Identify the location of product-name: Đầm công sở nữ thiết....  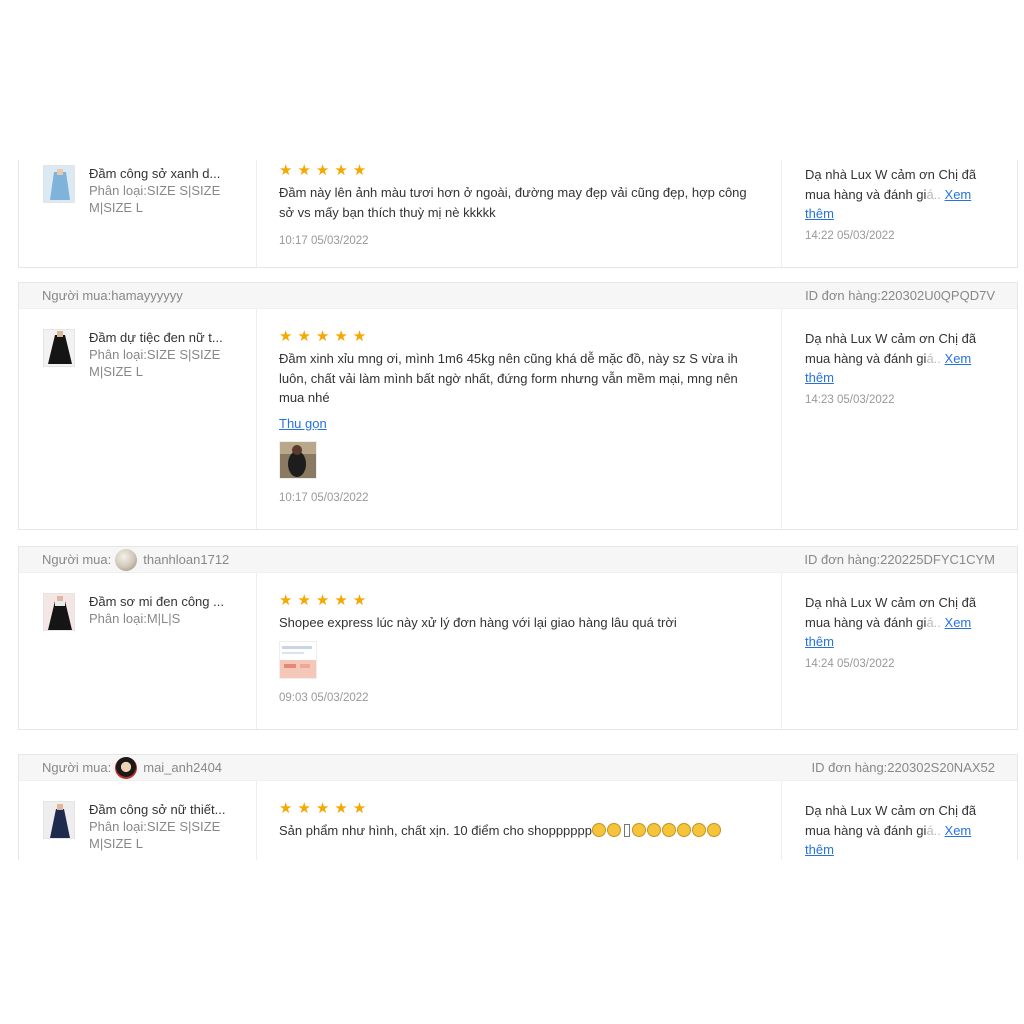
(160, 809).